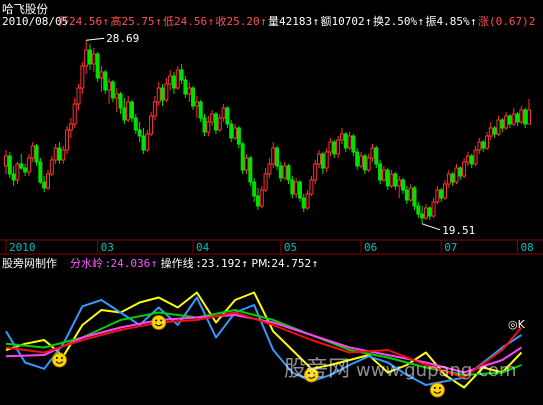 The width and height of the screenshot is (543, 405). What do you see at coordinates (243, 21) in the screenshot?
I see `quote-value: 25.20` at bounding box center [243, 21].